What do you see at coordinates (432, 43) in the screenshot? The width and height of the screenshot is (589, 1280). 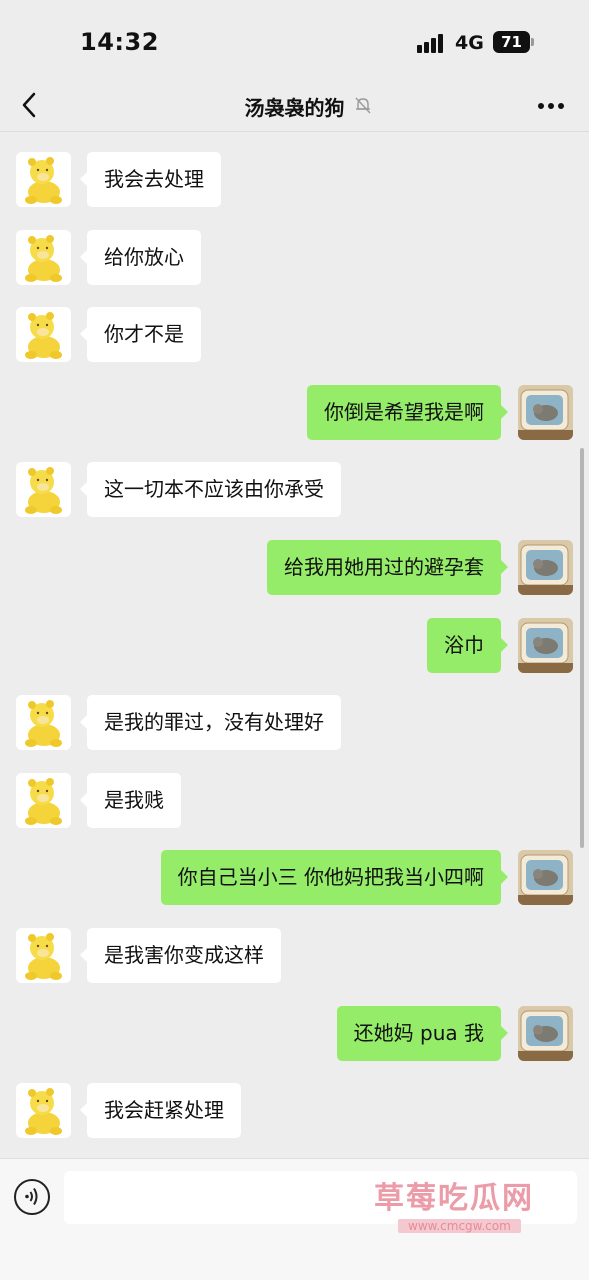 I see `signal-icon` at bounding box center [432, 43].